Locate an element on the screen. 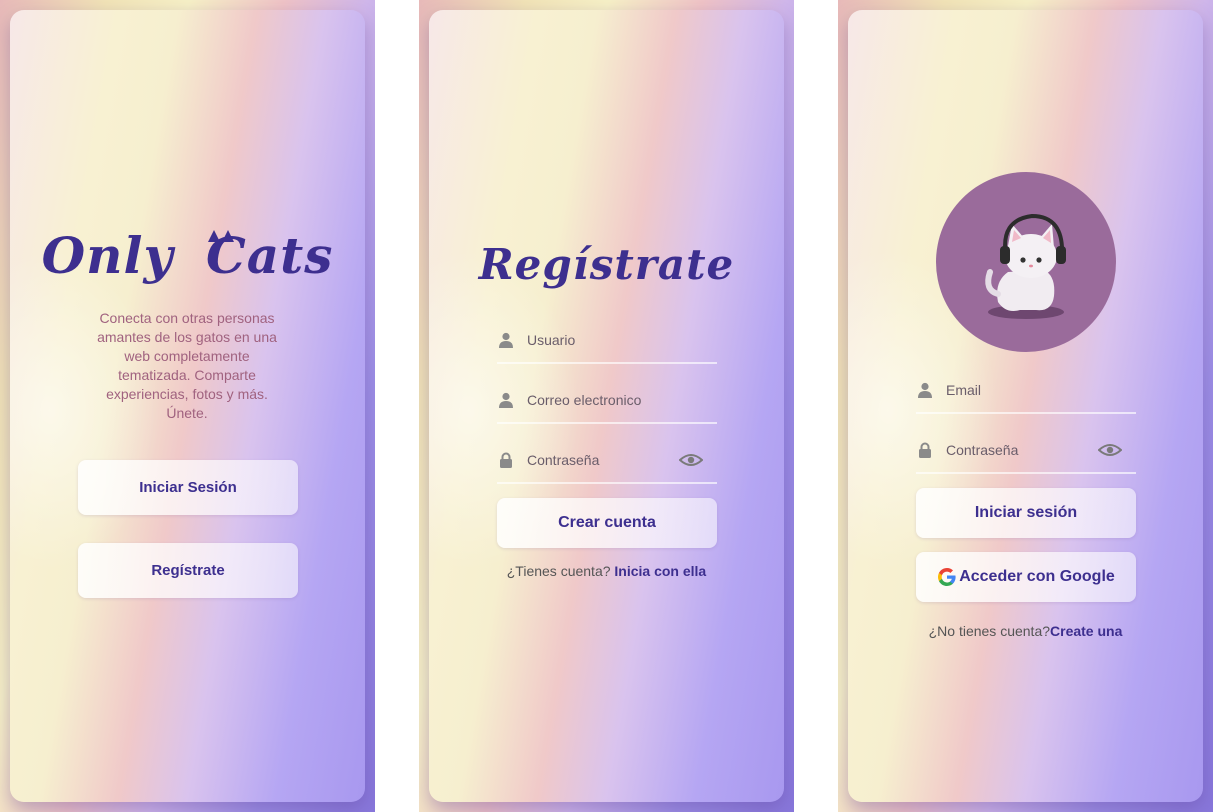 The image size is (1213, 812). signup-link: Create una is located at coordinates (1086, 631).